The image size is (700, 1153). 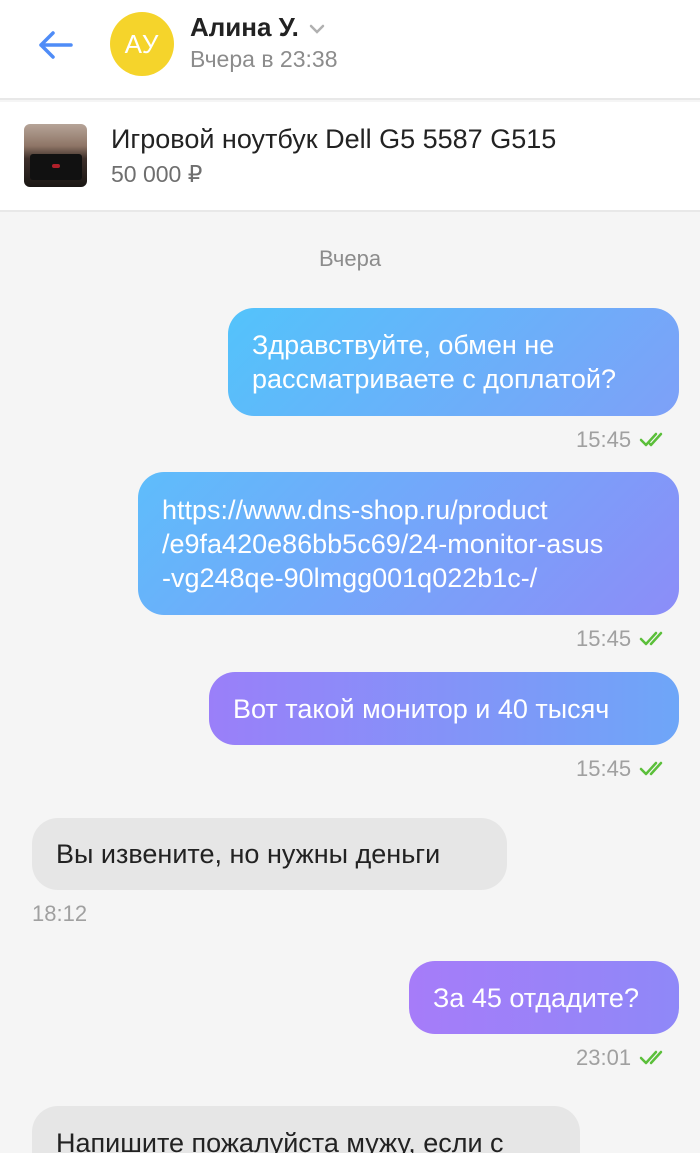 I want to click on outgoing-message: Вот такой монитор и 40 тысяч, so click(x=444, y=708).